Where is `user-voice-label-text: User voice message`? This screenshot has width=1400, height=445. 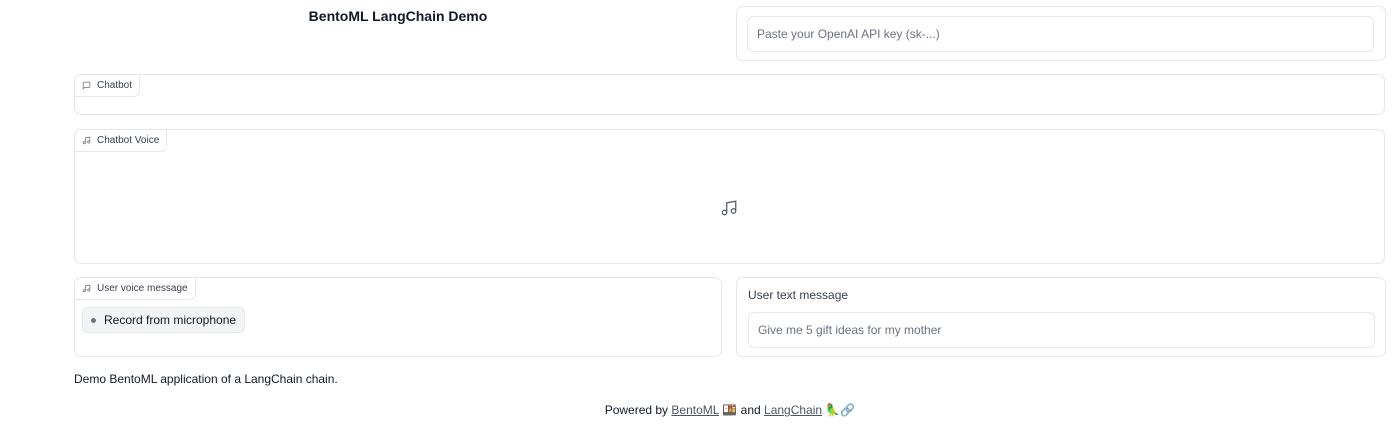
user-voice-label-text: User voice message is located at coordinates (142, 288).